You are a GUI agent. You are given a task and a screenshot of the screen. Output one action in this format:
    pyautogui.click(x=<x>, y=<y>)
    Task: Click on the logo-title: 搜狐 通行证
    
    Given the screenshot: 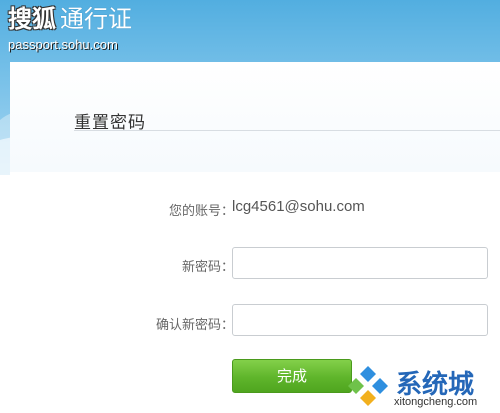 What is the action you would take?
    pyautogui.click(x=70, y=19)
    